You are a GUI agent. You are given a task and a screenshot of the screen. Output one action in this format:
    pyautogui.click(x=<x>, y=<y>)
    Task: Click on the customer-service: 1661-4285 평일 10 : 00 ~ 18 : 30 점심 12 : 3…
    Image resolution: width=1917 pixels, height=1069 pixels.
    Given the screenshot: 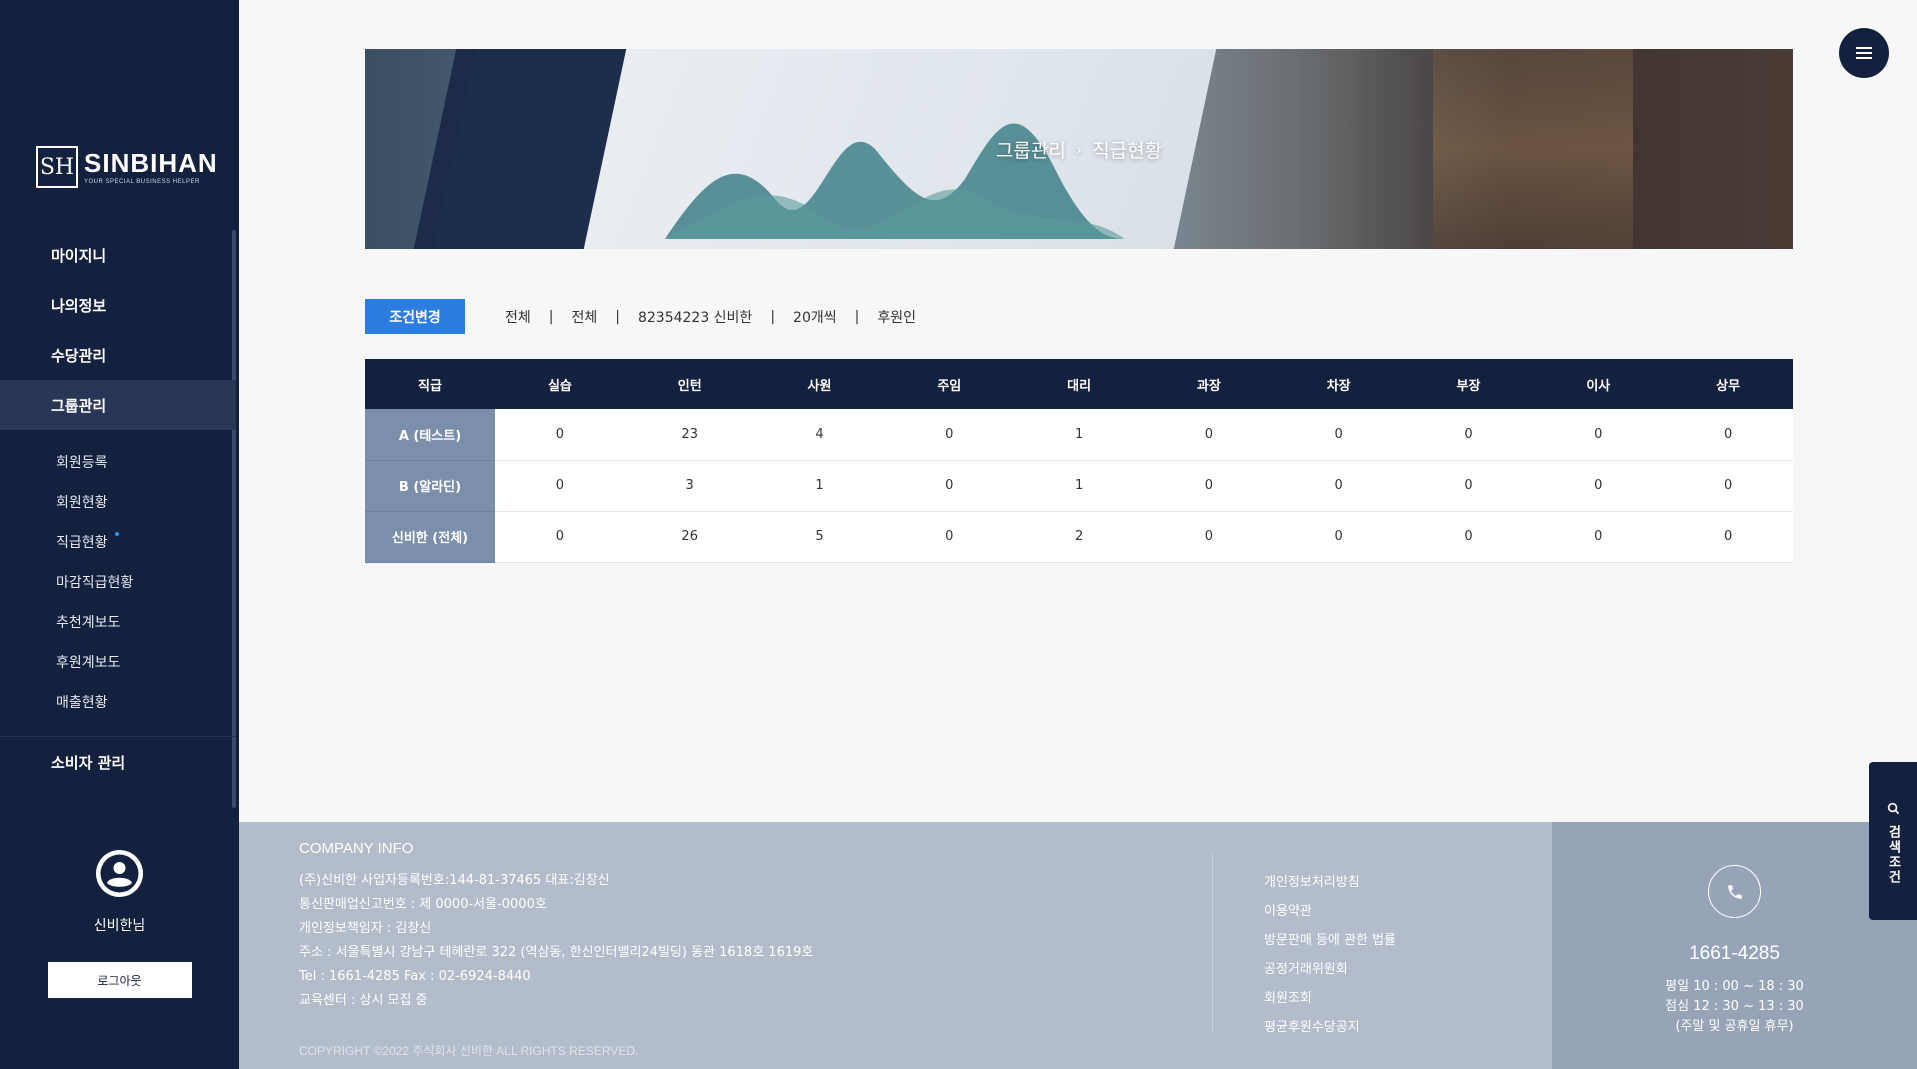 What is the action you would take?
    pyautogui.click(x=1734, y=945)
    